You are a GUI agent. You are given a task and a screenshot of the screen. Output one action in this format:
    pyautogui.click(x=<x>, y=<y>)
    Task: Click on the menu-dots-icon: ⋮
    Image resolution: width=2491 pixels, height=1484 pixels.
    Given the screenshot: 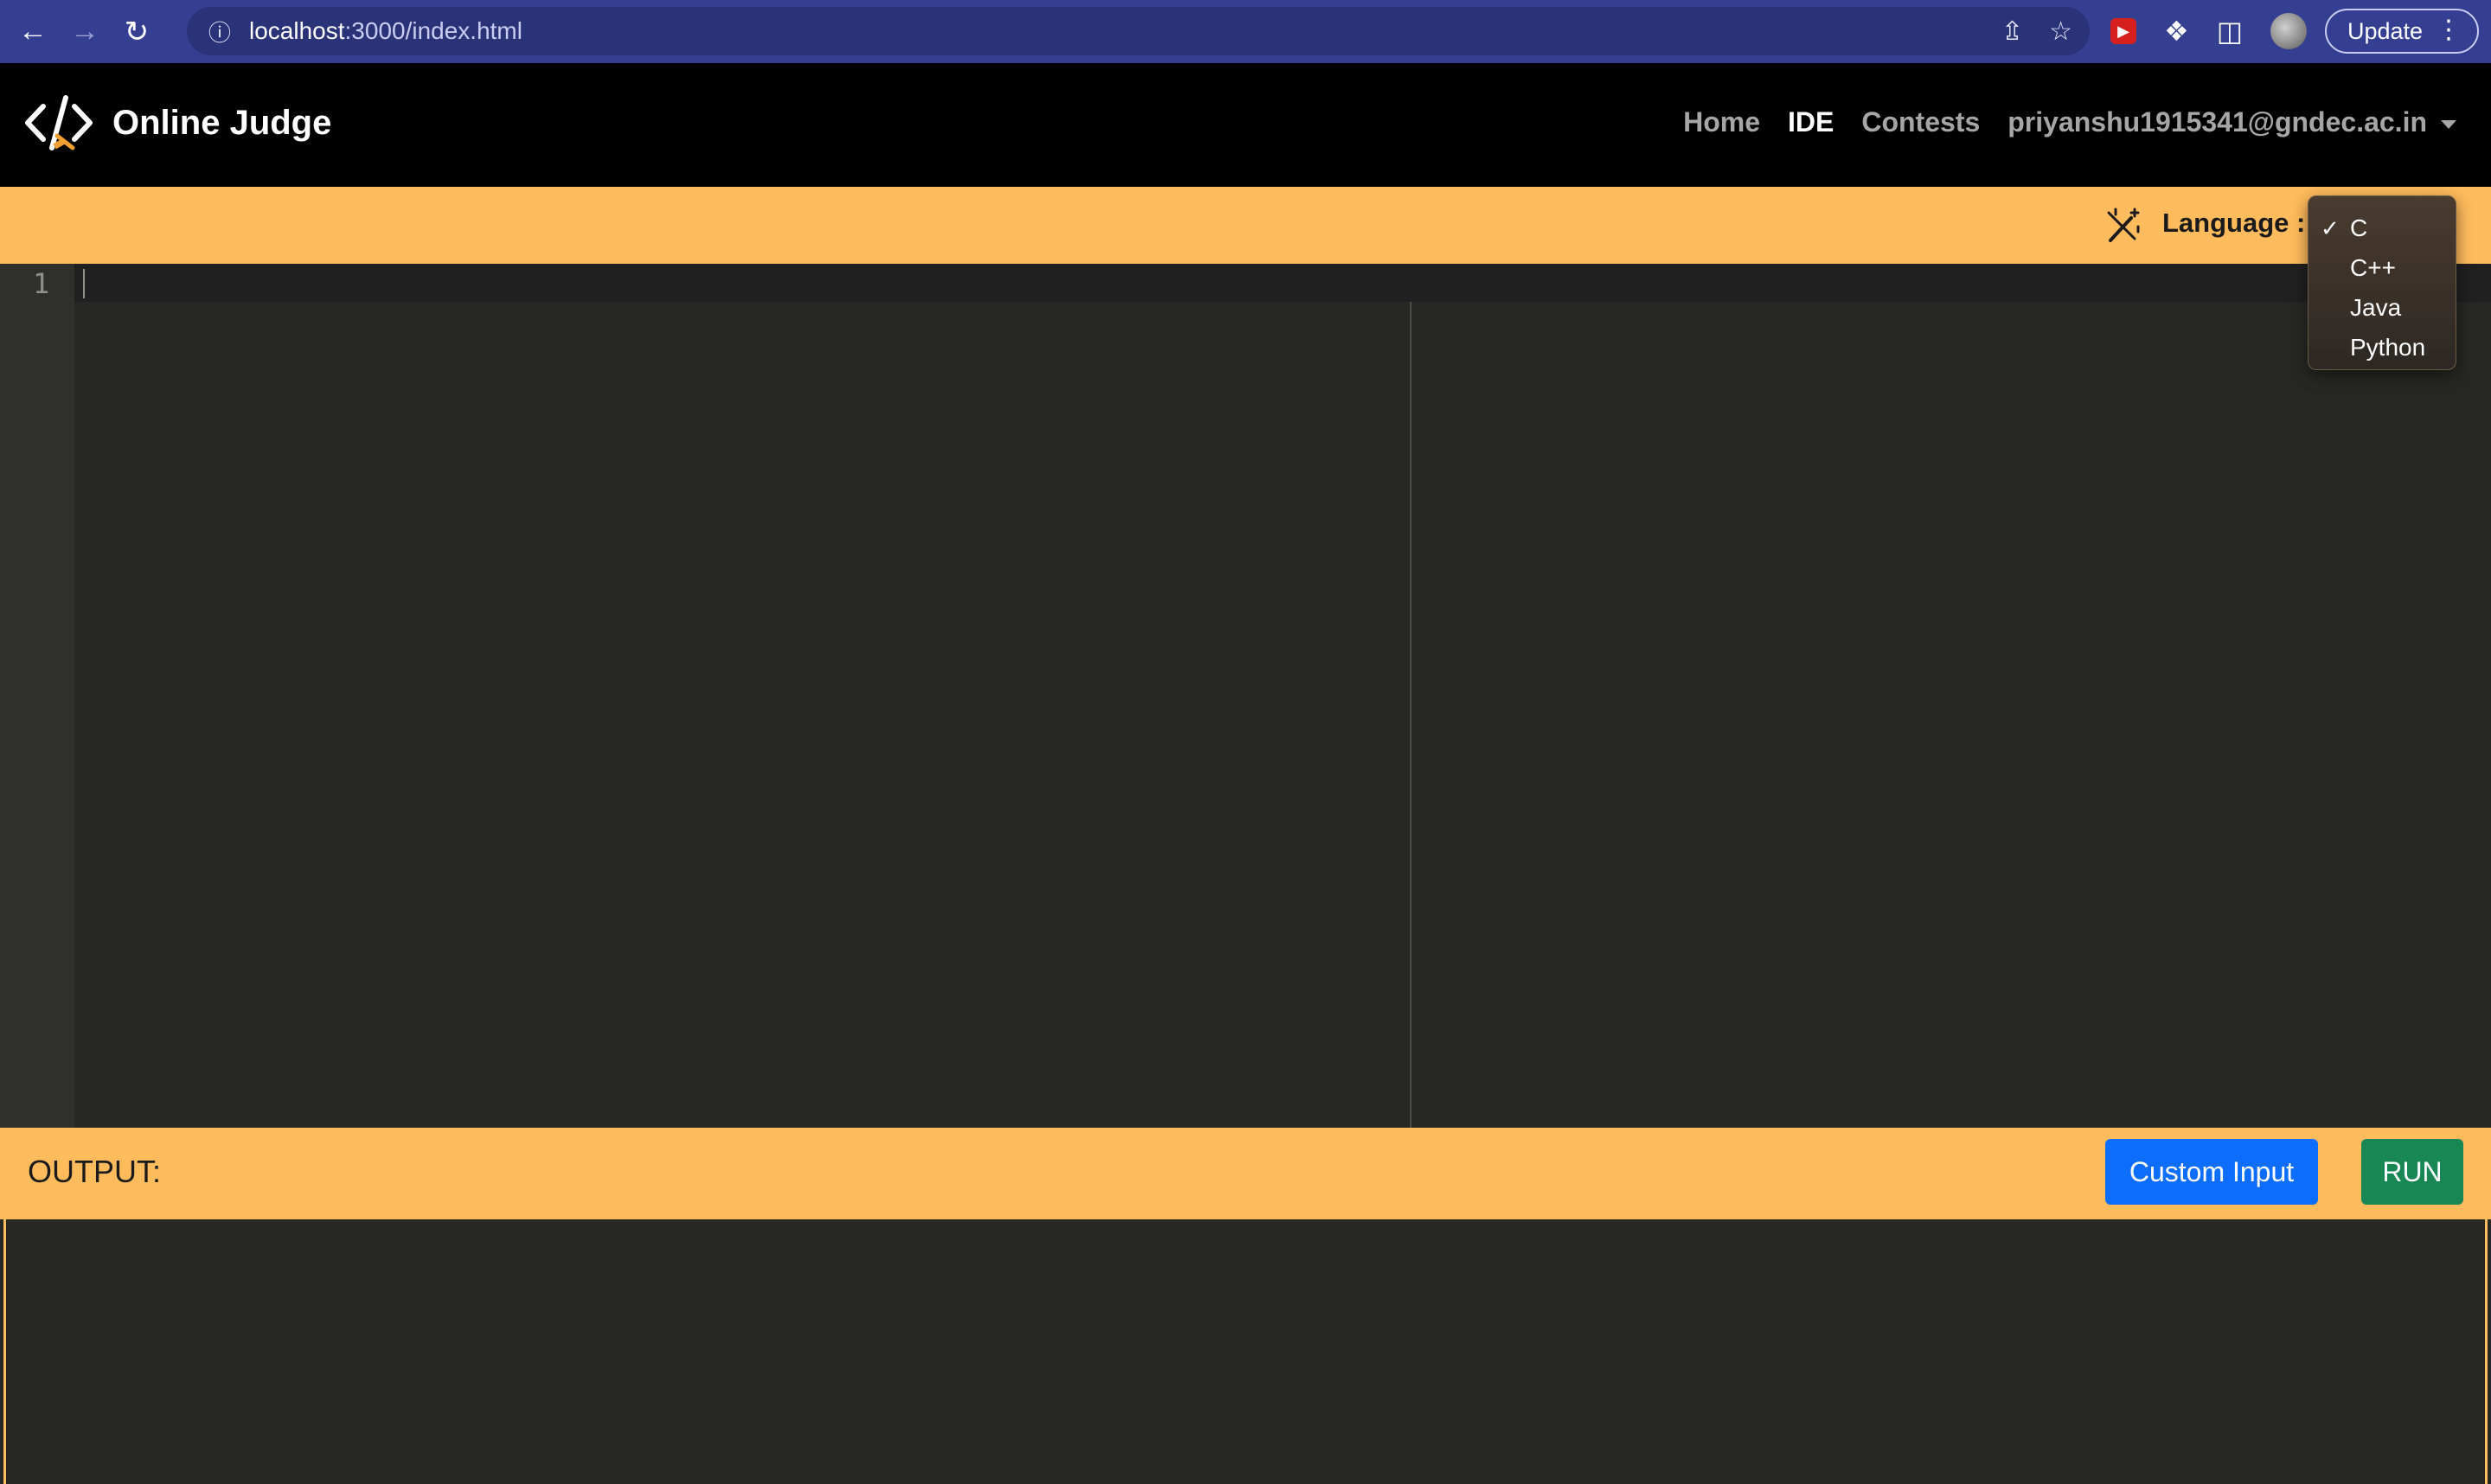 What is the action you would take?
    pyautogui.click(x=2449, y=30)
    